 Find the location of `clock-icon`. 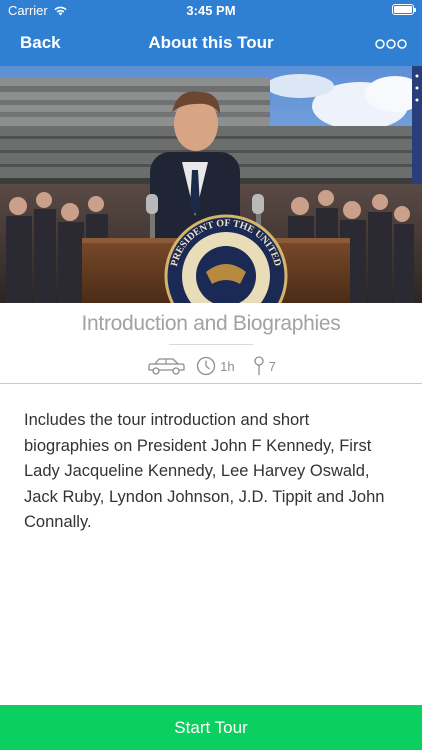

clock-icon is located at coordinates (206, 366).